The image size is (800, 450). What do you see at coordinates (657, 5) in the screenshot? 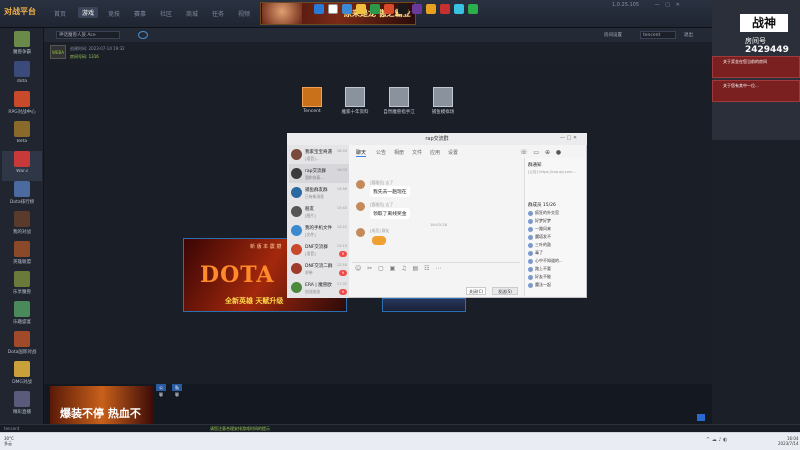
I see `minimize-icon: —` at bounding box center [657, 5].